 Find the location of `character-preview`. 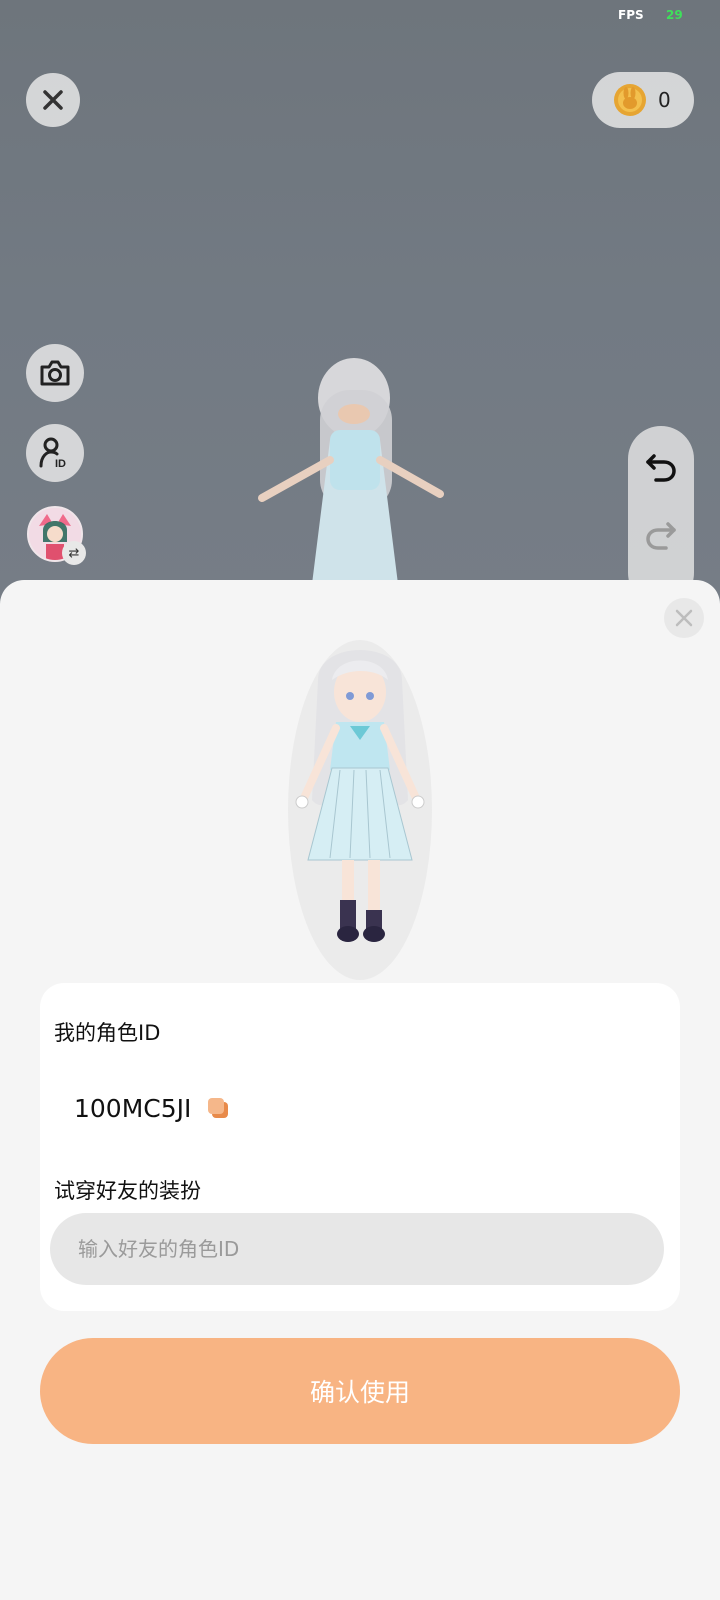

character-preview is located at coordinates (360, 810).